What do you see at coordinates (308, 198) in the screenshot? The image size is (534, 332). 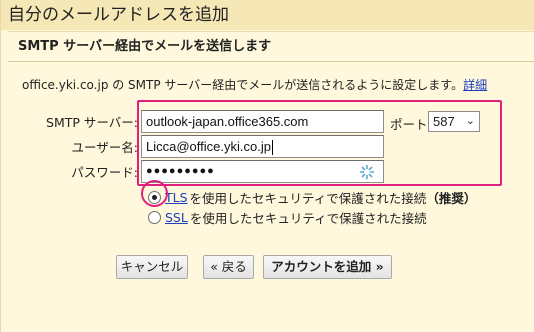 I see `tls-text: を使用したセキュリティで保護された接続` at bounding box center [308, 198].